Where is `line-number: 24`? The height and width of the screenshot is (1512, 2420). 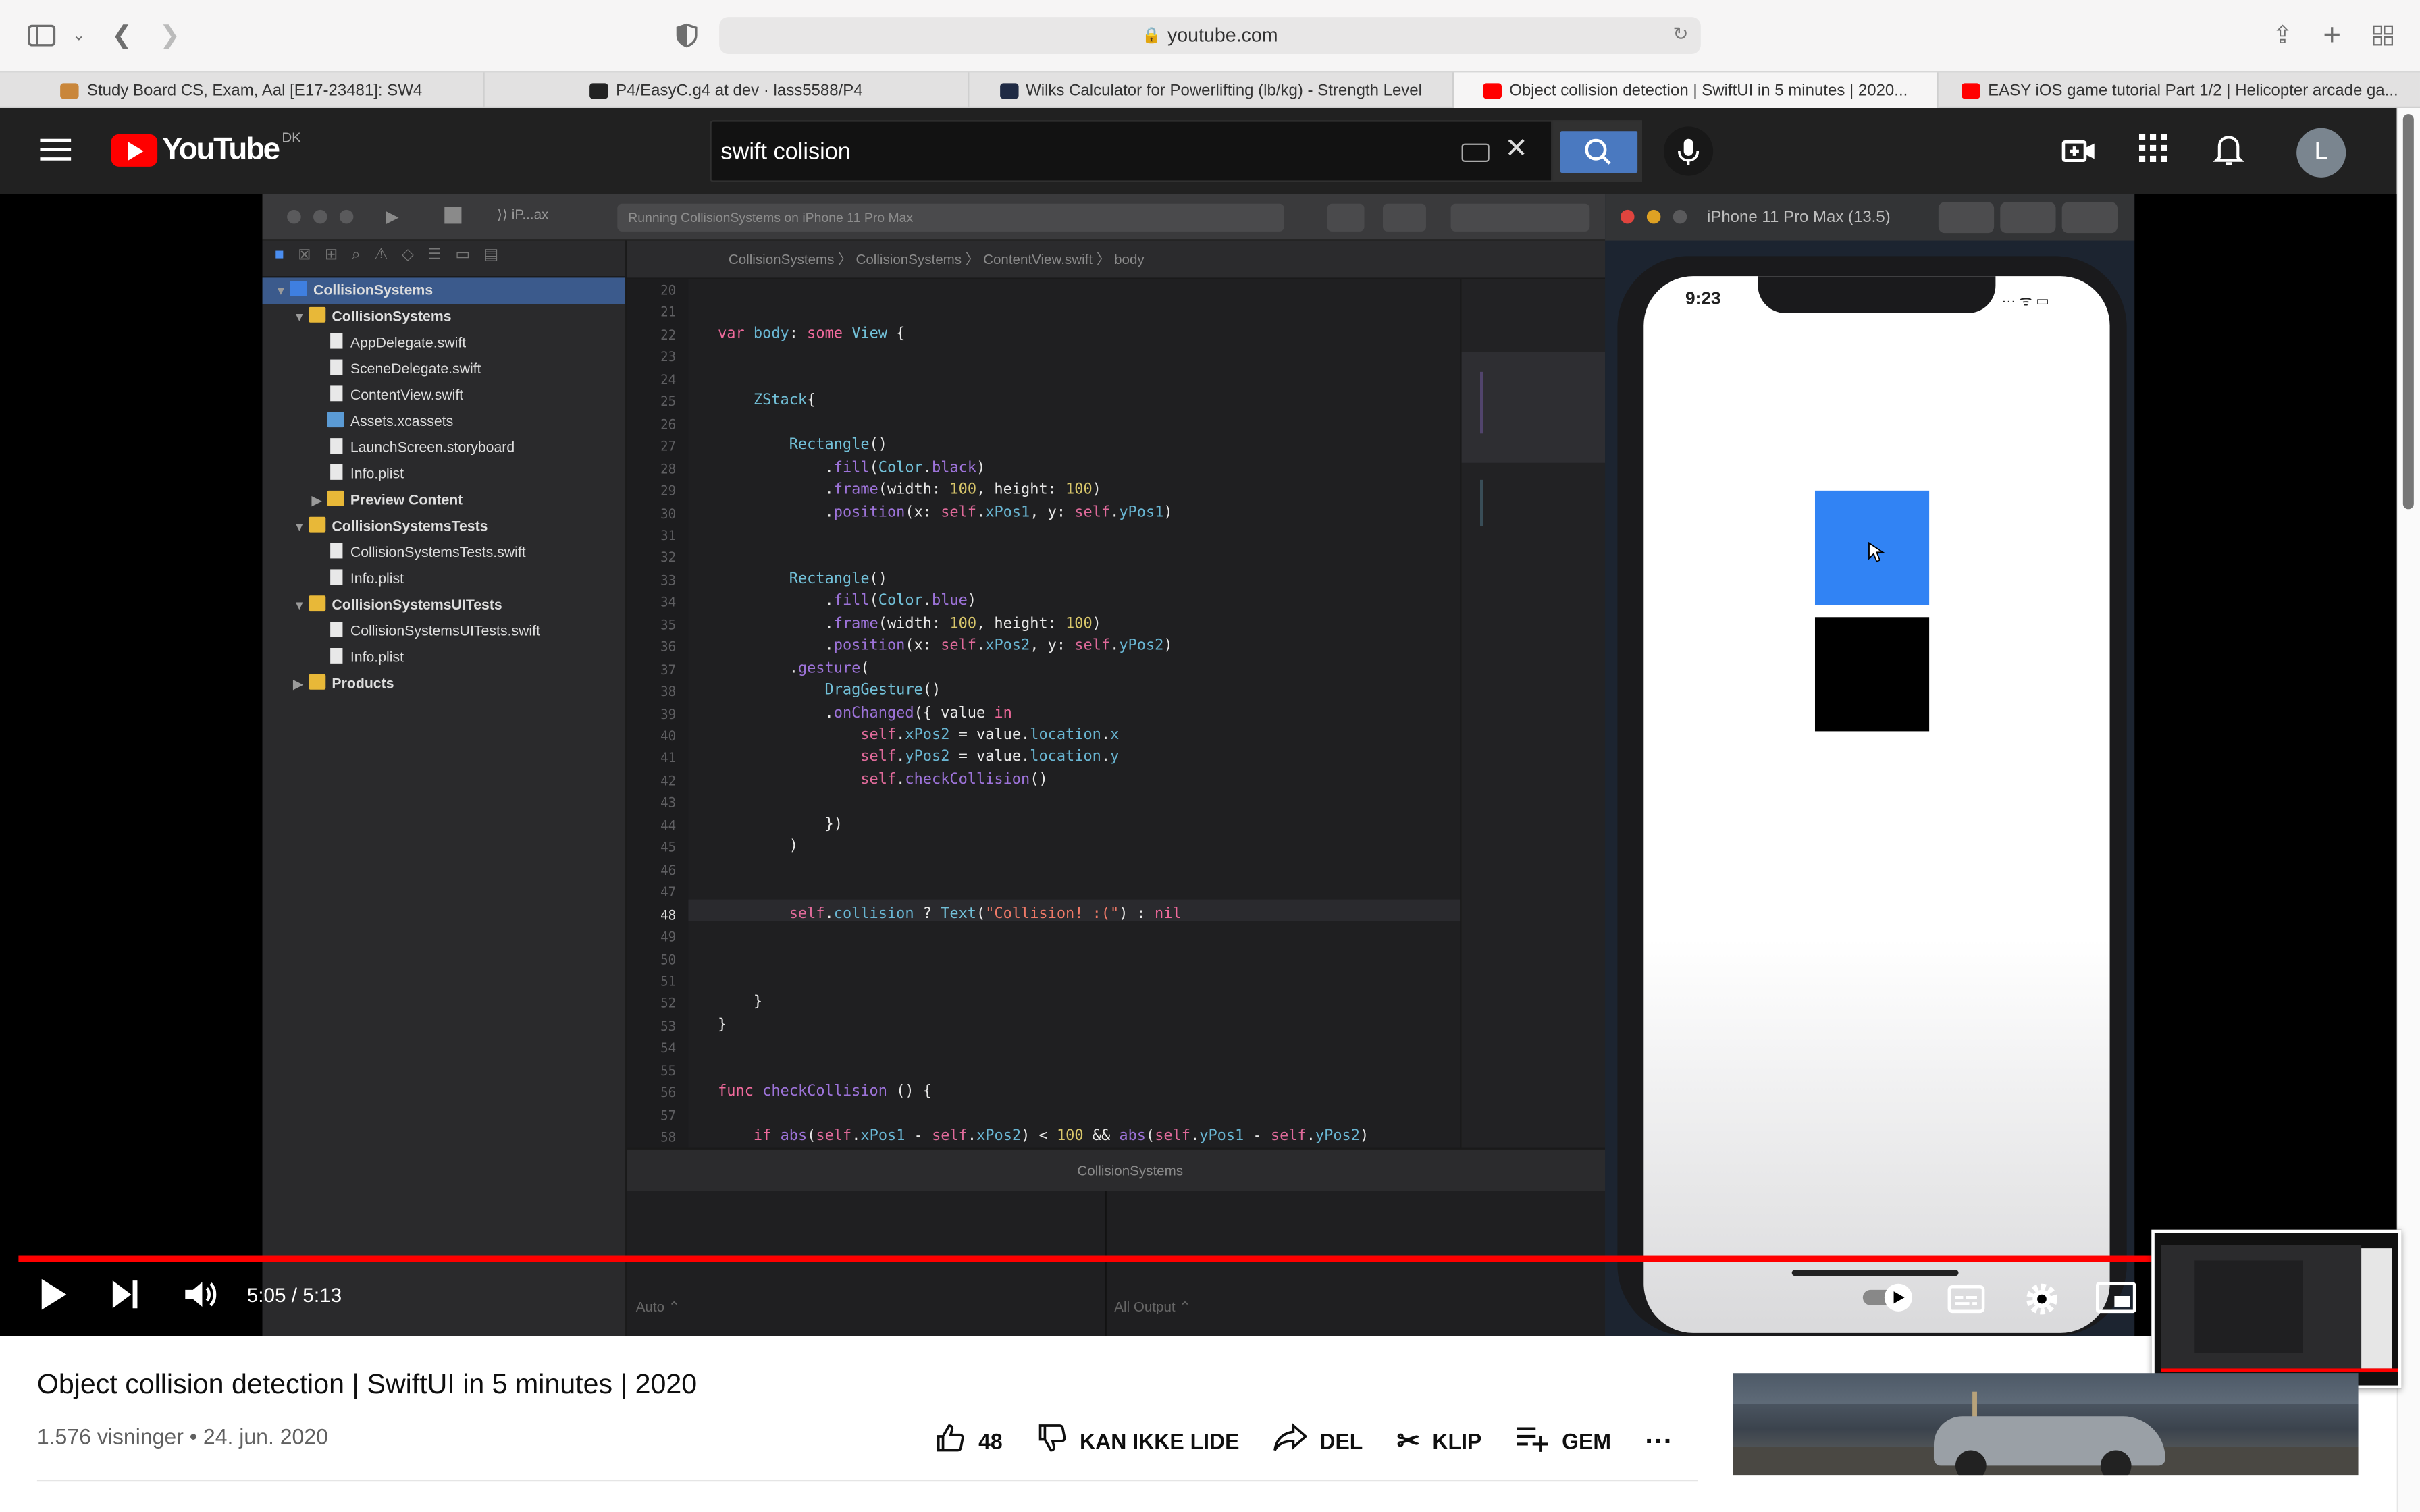
line-number: 24 is located at coordinates (668, 379).